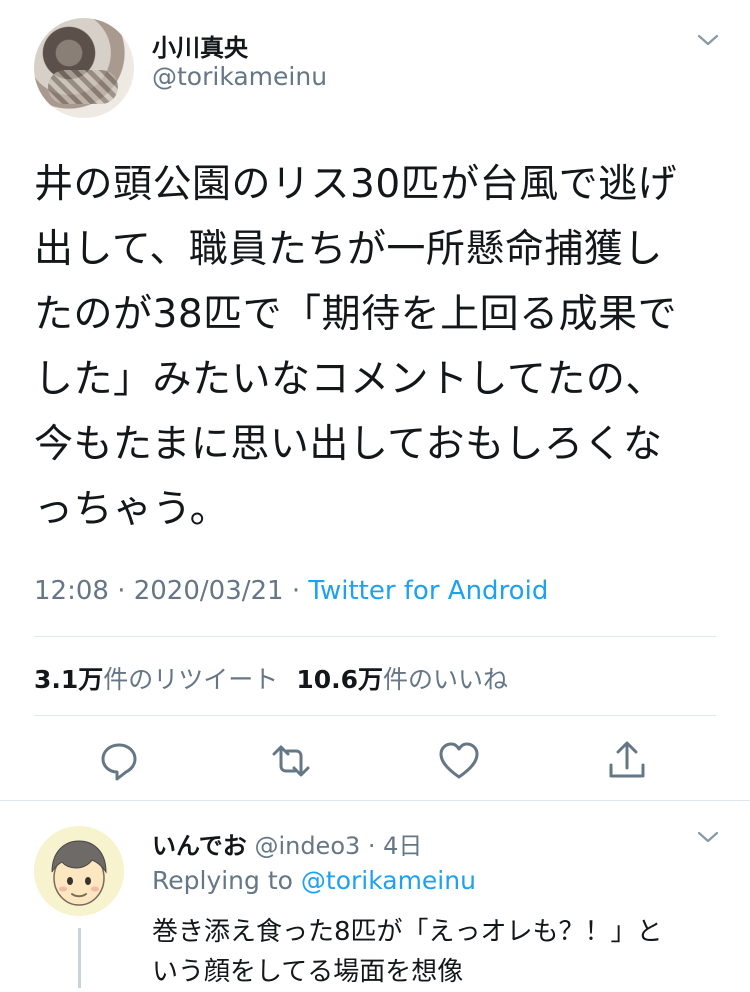 The image size is (750, 992). What do you see at coordinates (226, 880) in the screenshot?
I see `replying-prefix: Replying to` at bounding box center [226, 880].